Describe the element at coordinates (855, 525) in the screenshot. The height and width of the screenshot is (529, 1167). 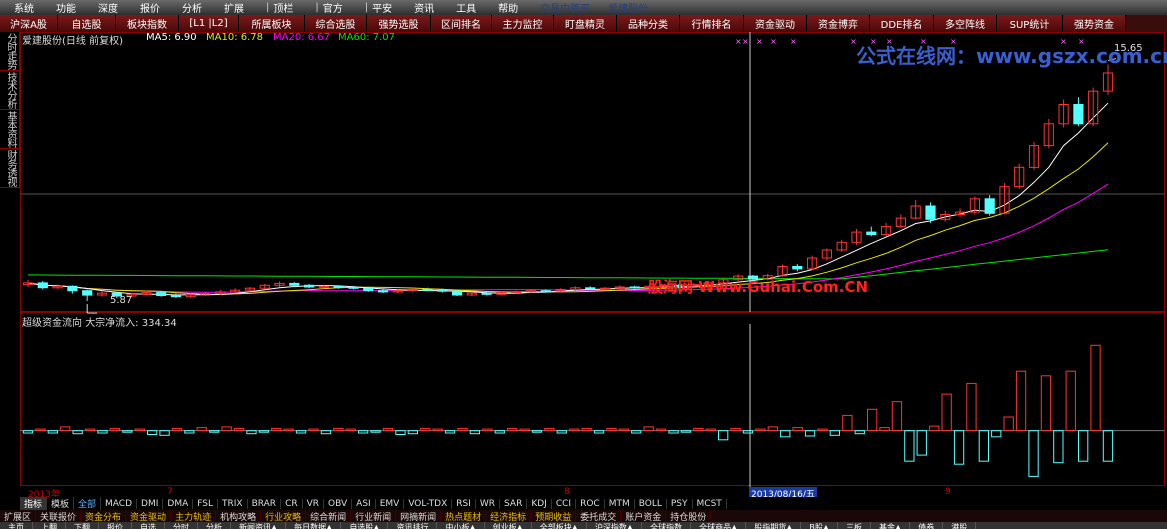
I see `bottom-nav-tab: 三板` at that location.